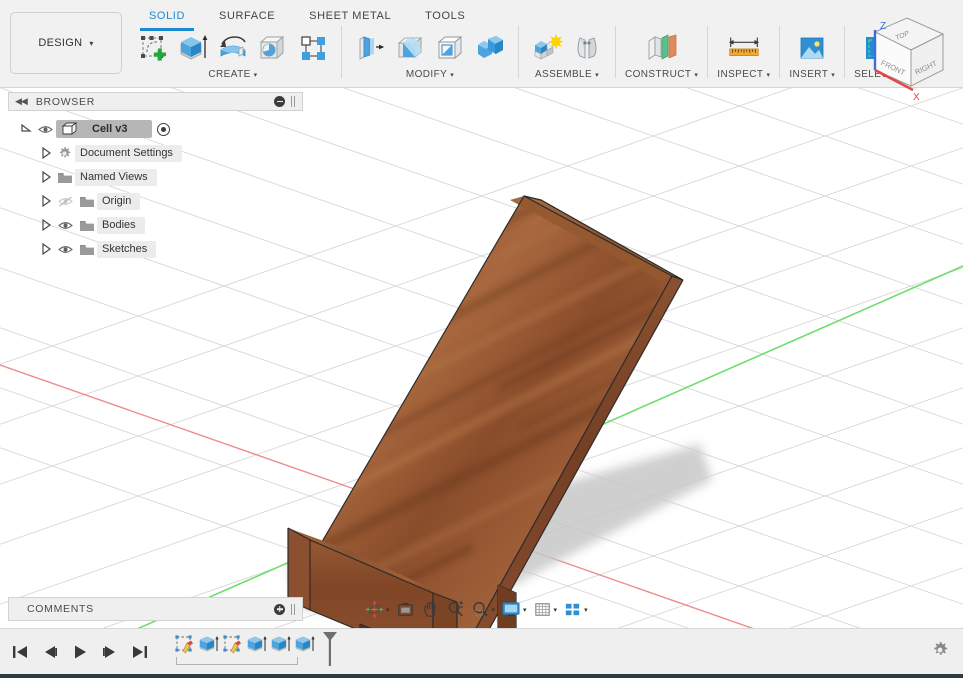 Image resolution: width=963 pixels, height=678 pixels. What do you see at coordinates (19, 651) in the screenshot?
I see `go-to-beginning-icon` at bounding box center [19, 651].